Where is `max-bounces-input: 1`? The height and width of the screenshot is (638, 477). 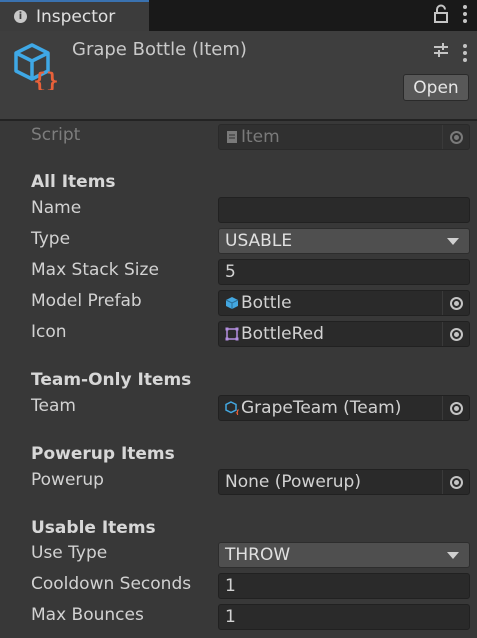
max-bounces-input: 1 is located at coordinates (344, 617).